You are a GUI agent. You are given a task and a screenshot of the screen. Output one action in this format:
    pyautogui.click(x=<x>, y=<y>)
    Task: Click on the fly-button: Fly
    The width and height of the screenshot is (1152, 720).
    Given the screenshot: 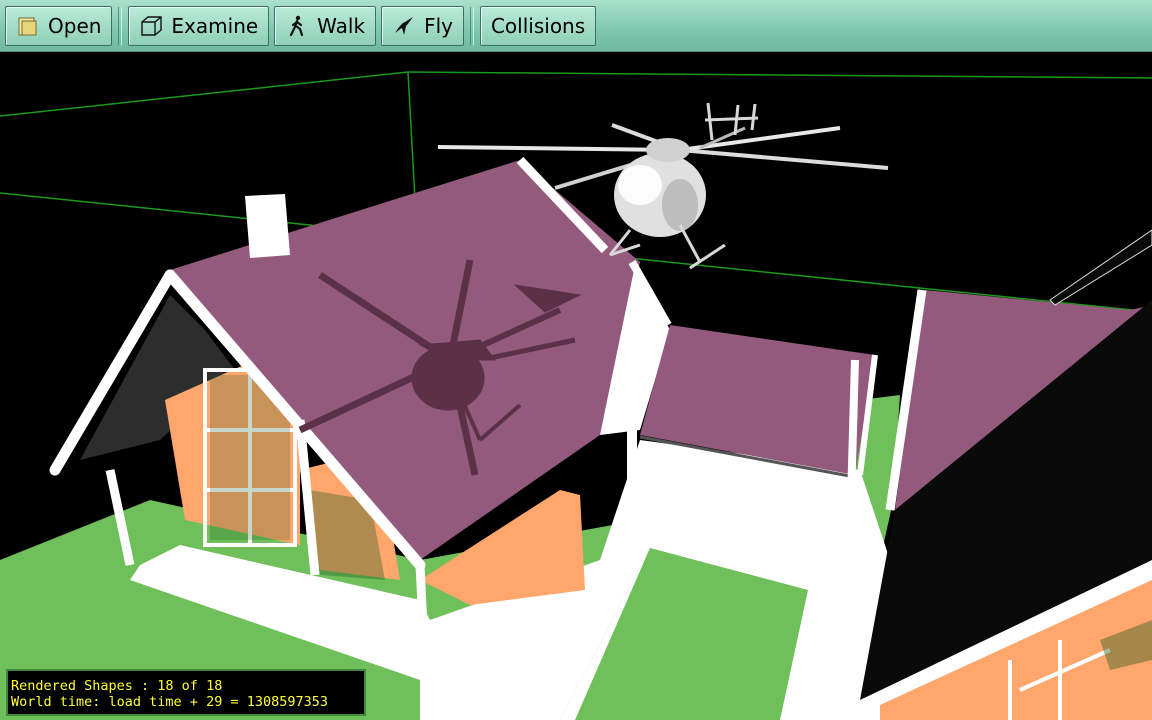 What is the action you would take?
    pyautogui.click(x=422, y=25)
    